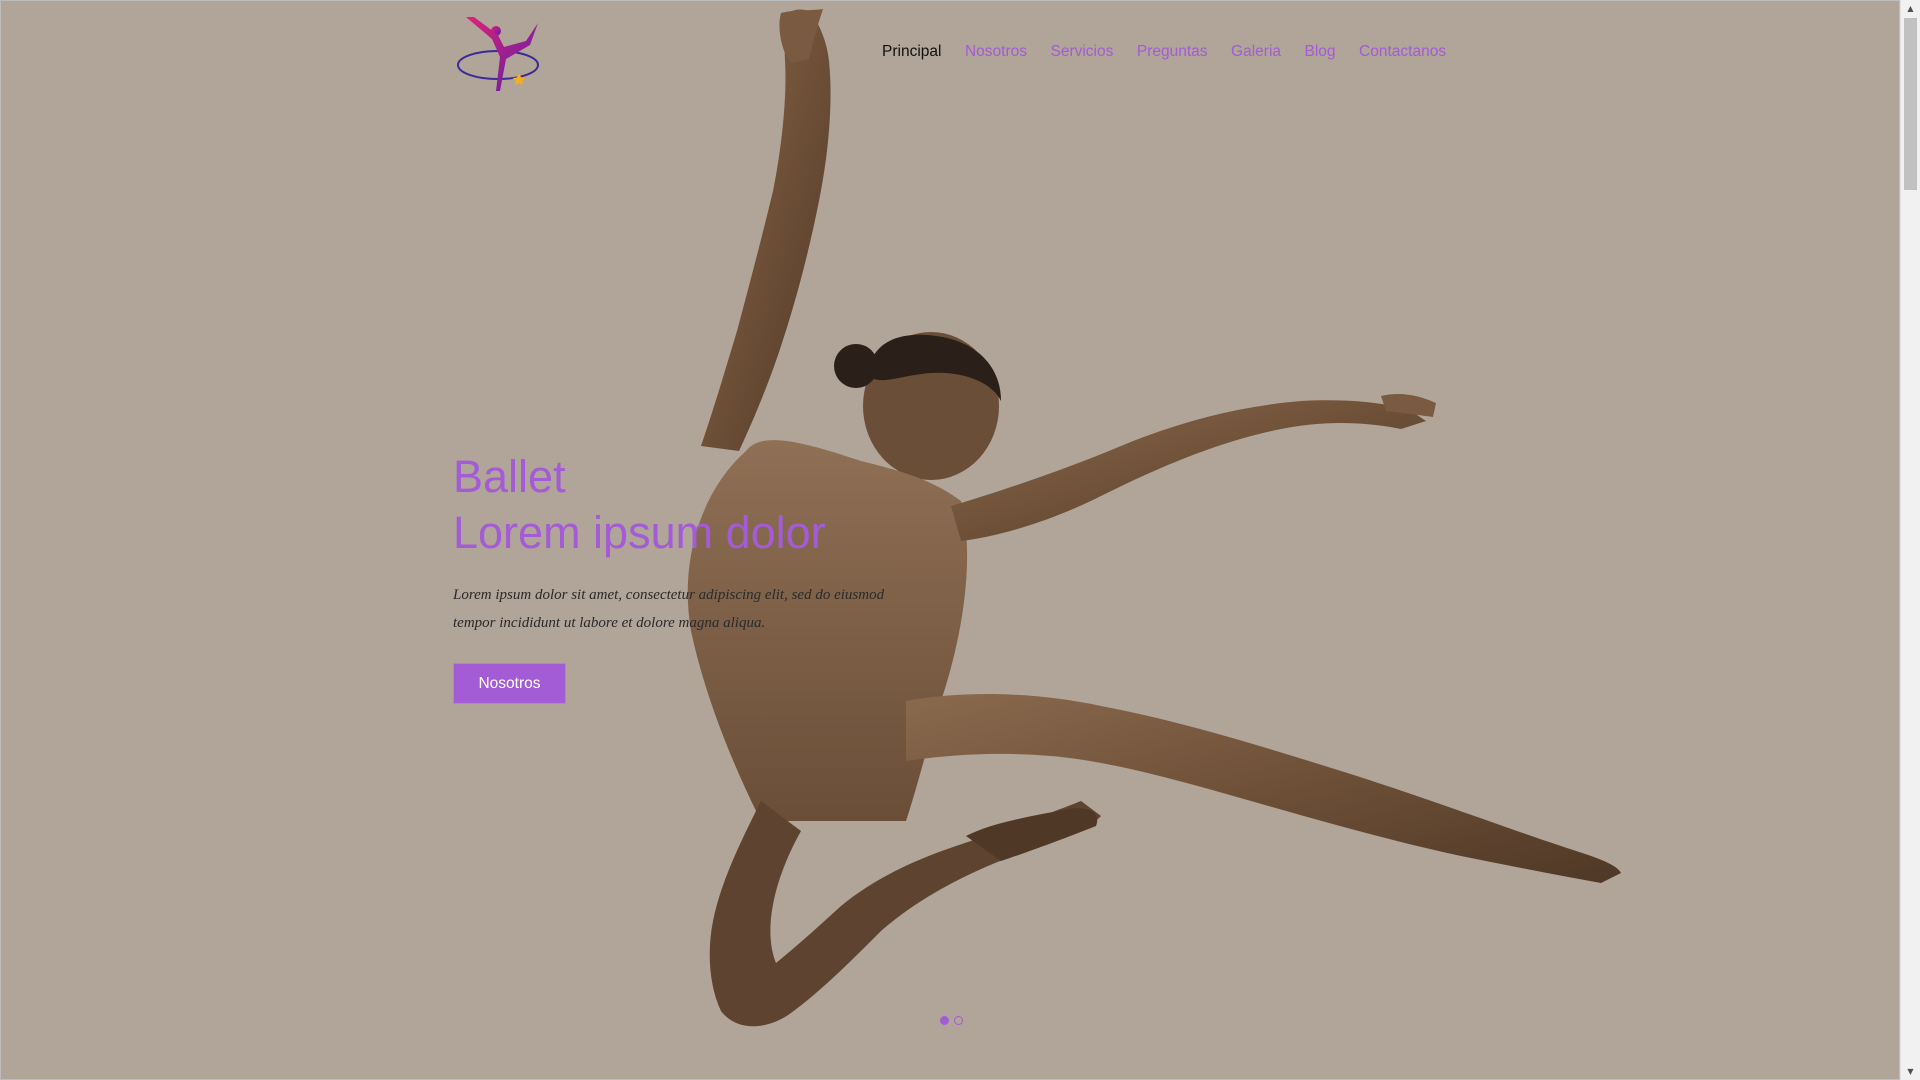  What do you see at coordinates (502, 55) in the screenshot?
I see `dancer-logo-icon` at bounding box center [502, 55].